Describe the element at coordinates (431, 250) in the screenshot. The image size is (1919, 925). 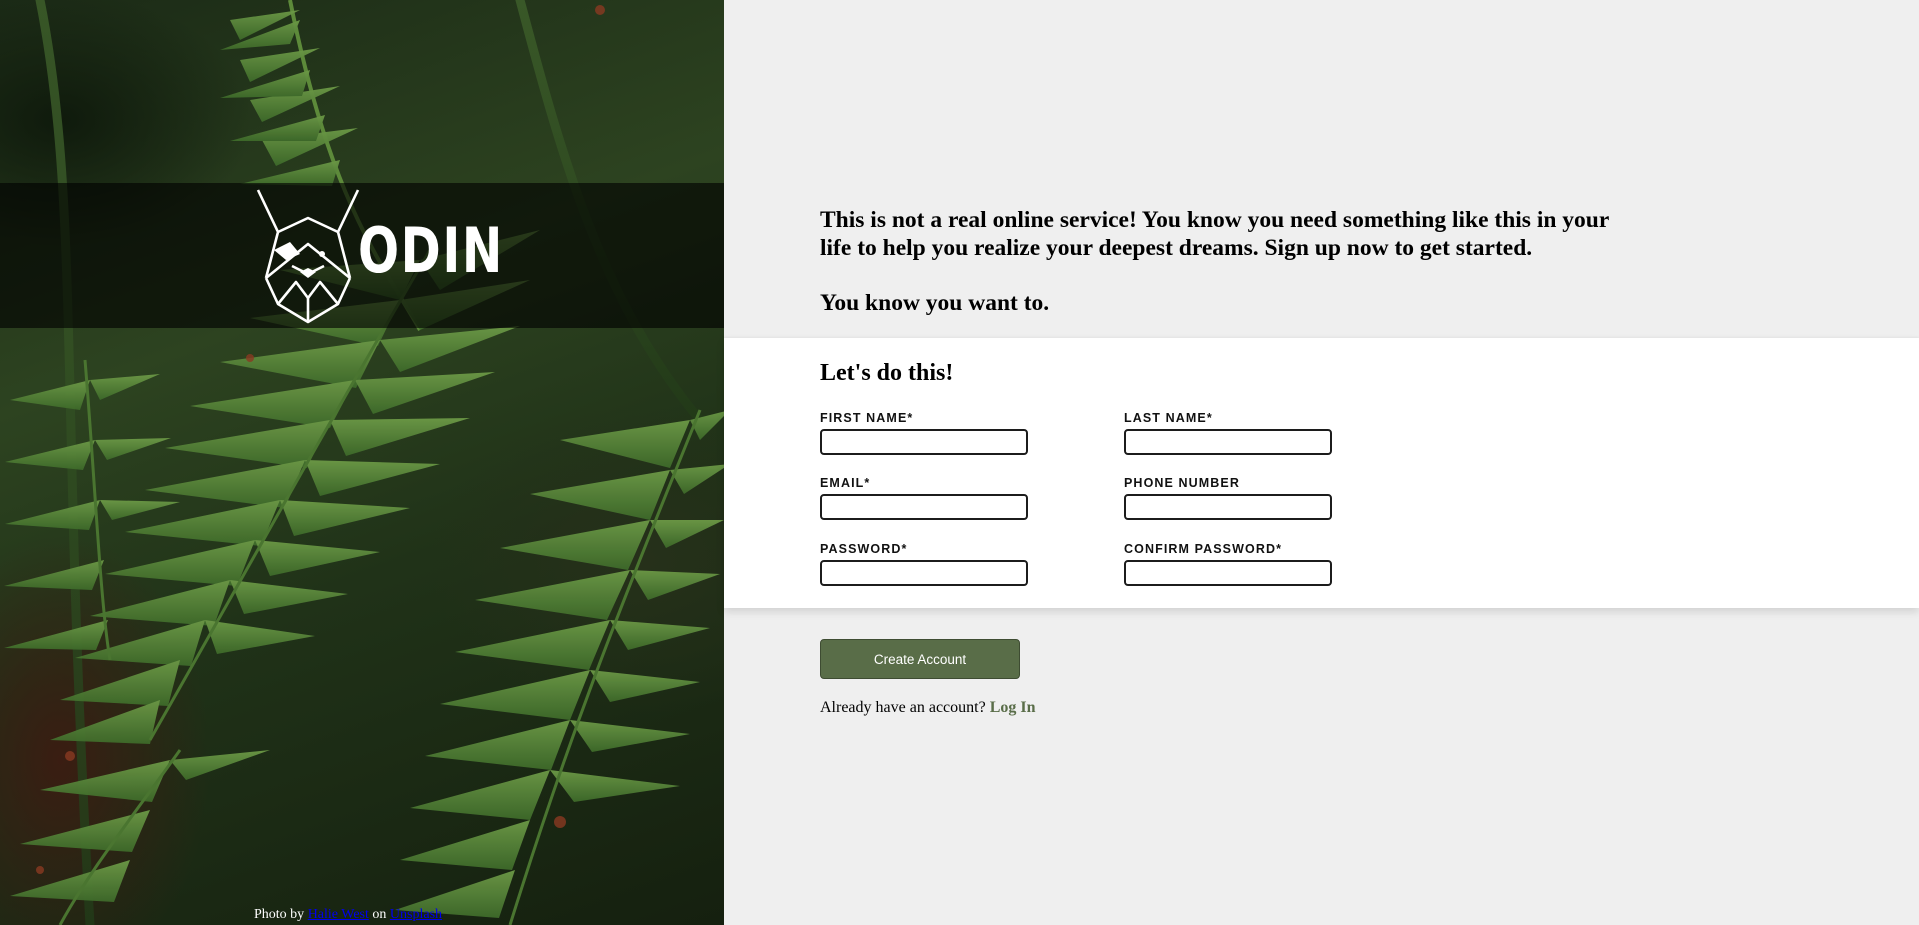
I see `brand-name: ODIN` at that location.